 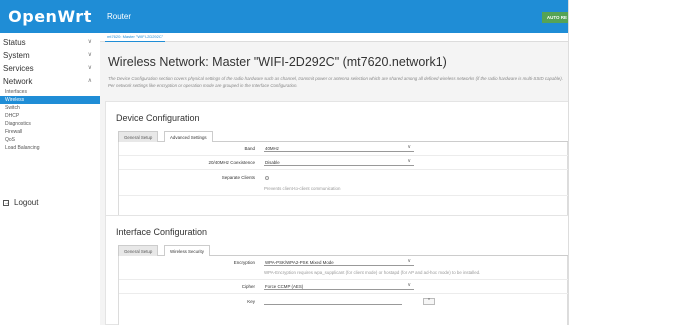 What do you see at coordinates (119, 16) in the screenshot?
I see `router-title: Router` at bounding box center [119, 16].